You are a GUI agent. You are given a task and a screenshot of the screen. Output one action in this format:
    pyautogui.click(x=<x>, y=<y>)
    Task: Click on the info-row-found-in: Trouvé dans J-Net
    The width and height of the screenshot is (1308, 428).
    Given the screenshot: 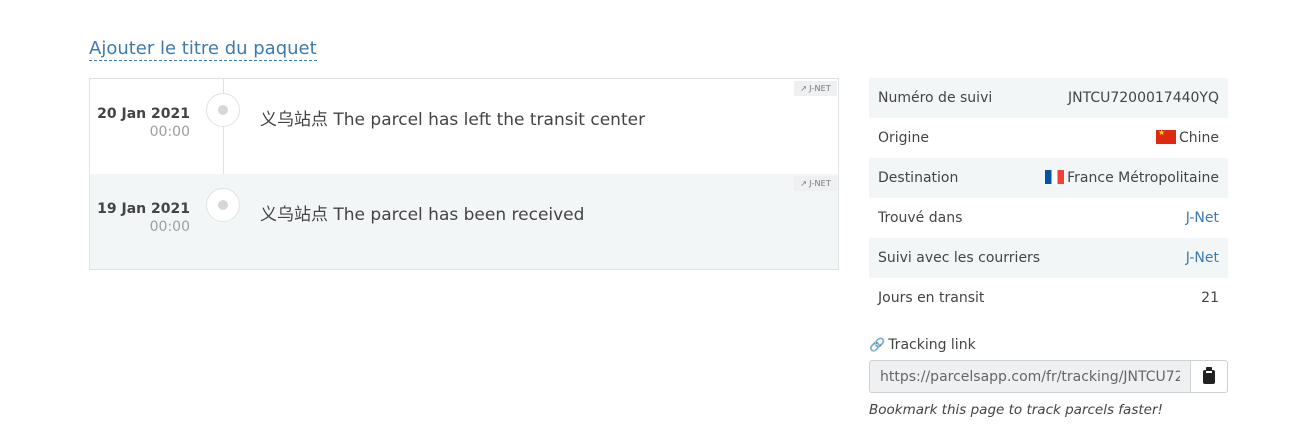 What is the action you would take?
    pyautogui.click(x=1048, y=218)
    